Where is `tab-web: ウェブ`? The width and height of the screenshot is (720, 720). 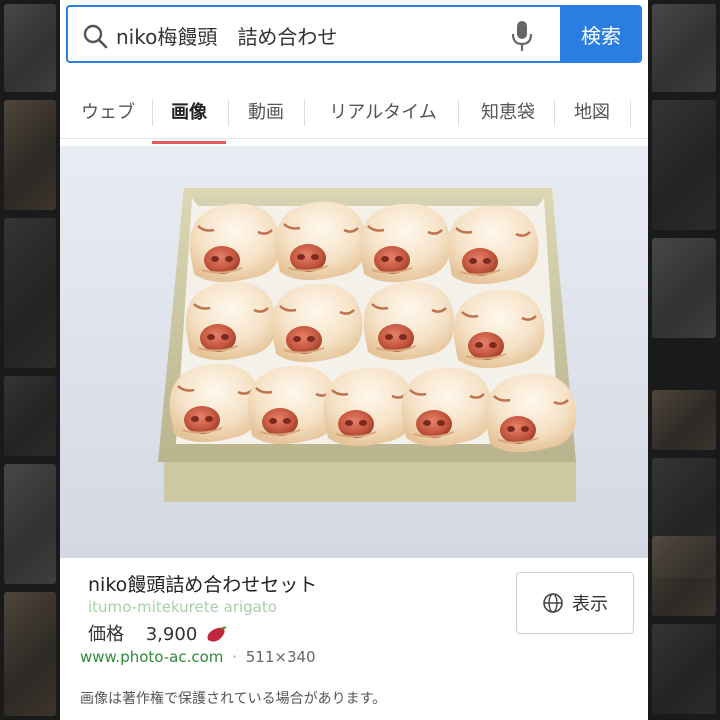
tab-web: ウェブ is located at coordinates (108, 113).